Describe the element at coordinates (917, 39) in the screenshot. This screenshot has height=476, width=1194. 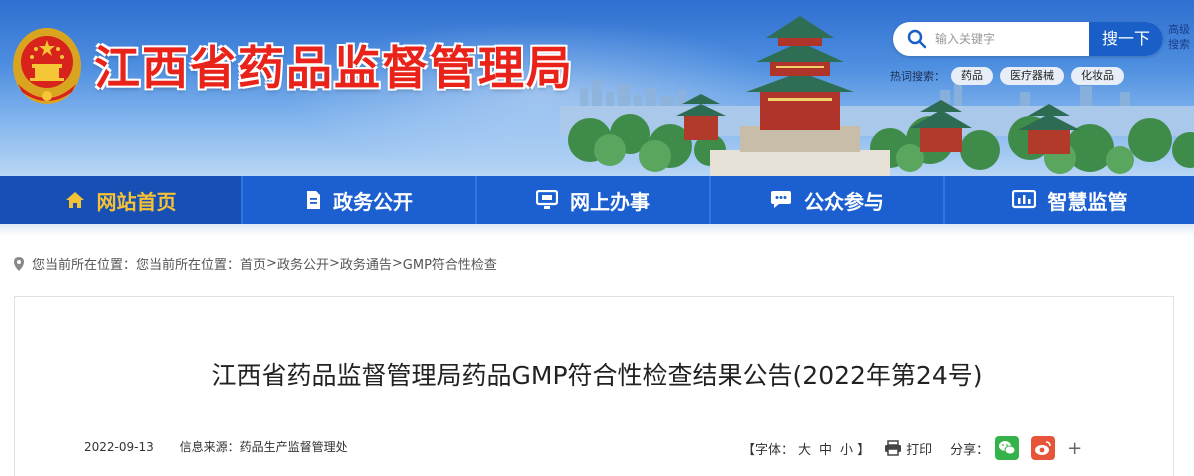
I see `search-icon` at that location.